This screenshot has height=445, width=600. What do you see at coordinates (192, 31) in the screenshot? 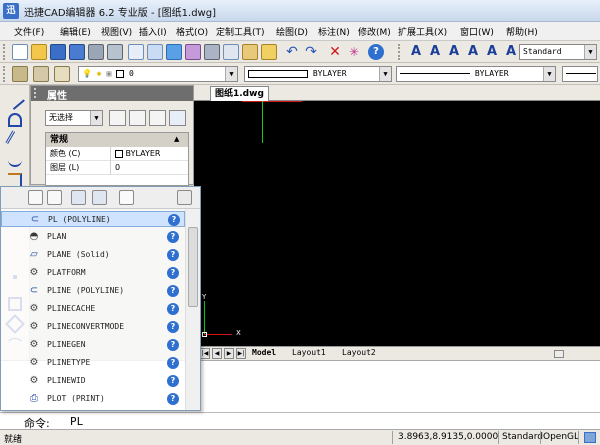
I see `menu-format: 格式(O)` at bounding box center [192, 31].